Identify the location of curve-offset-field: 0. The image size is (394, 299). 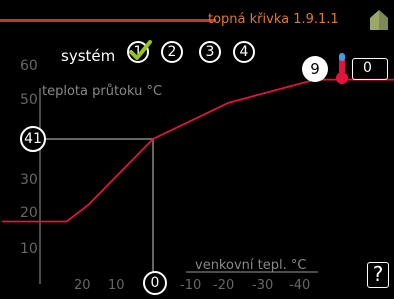
(370, 69).